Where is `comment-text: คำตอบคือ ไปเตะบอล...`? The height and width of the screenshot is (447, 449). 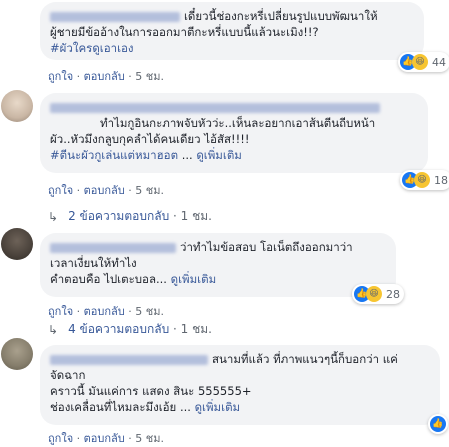 comment-text: คำตอบคือ ไปเตะบอล... is located at coordinates (108, 279).